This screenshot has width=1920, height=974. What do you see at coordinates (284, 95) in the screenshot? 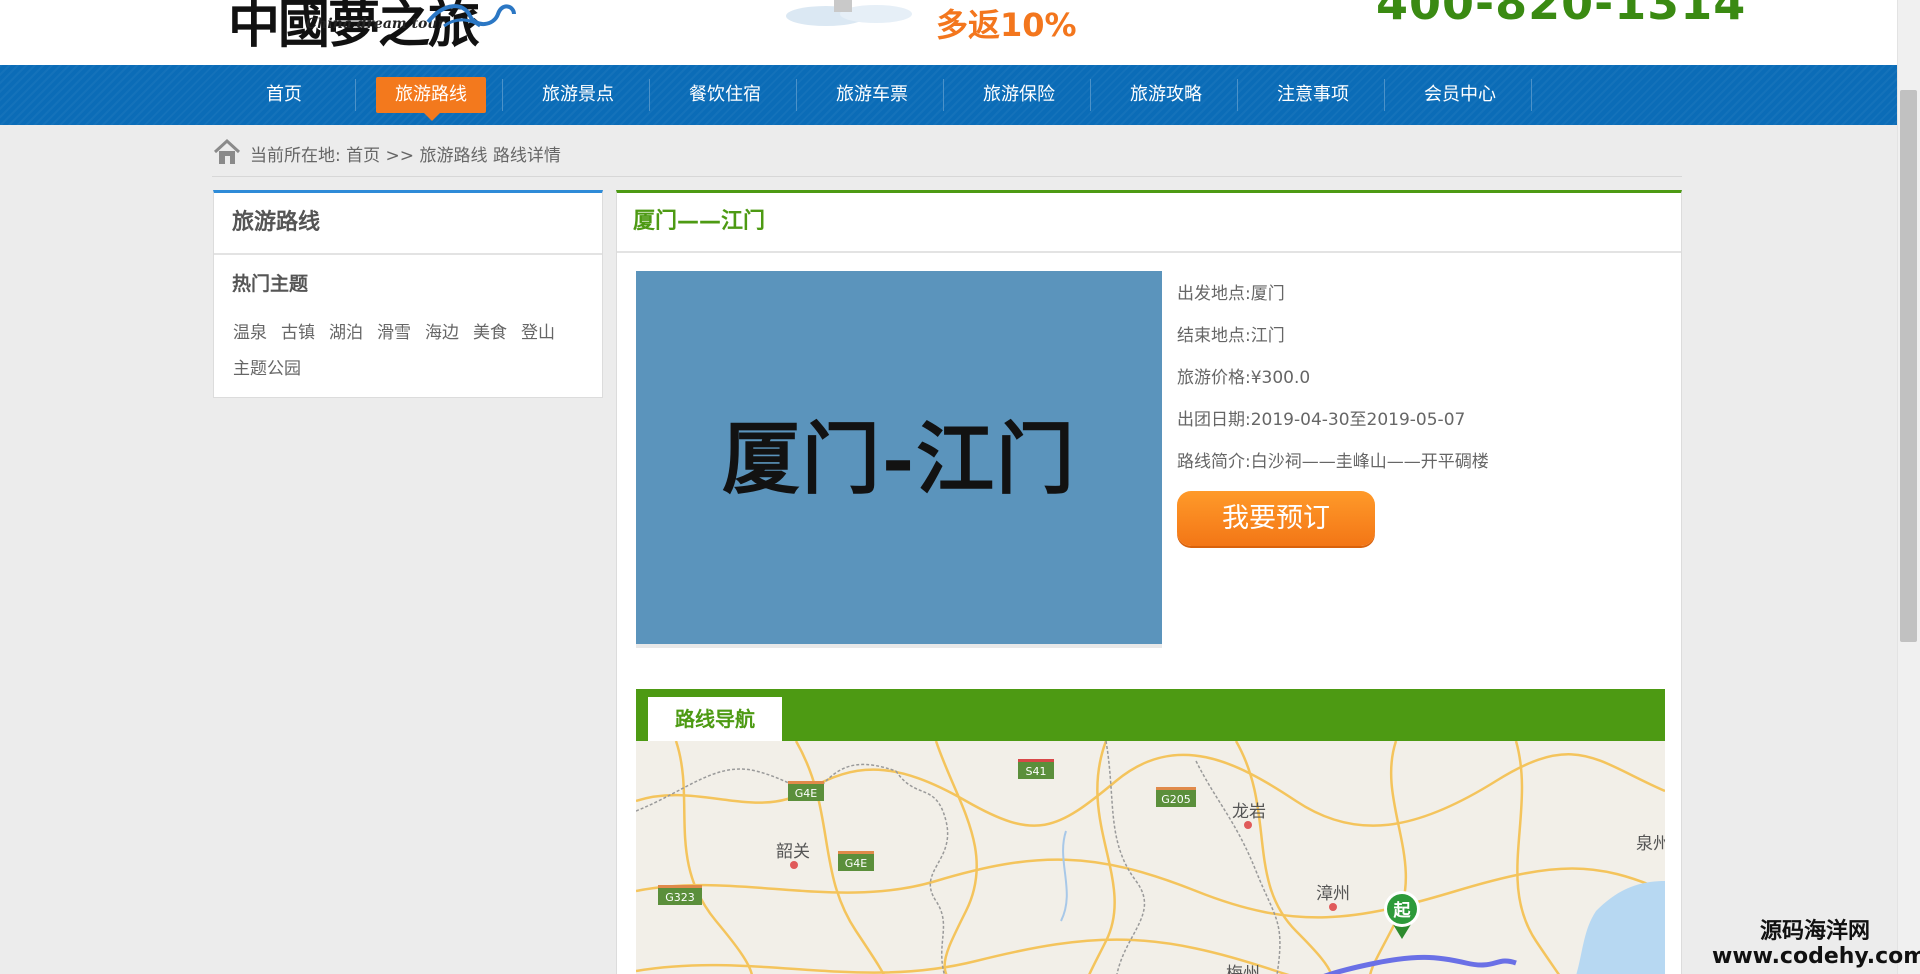
I see `nav-item-home: 首页` at bounding box center [284, 95].